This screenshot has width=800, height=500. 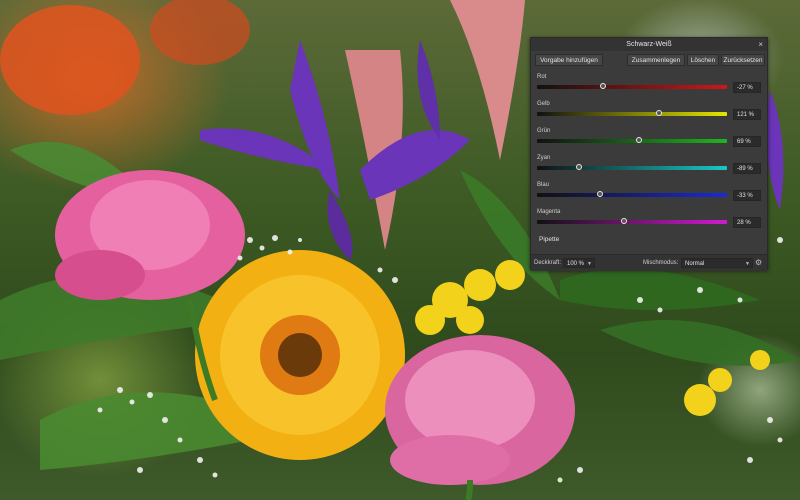 I want to click on pipette-button: Pipette, so click(x=549, y=240).